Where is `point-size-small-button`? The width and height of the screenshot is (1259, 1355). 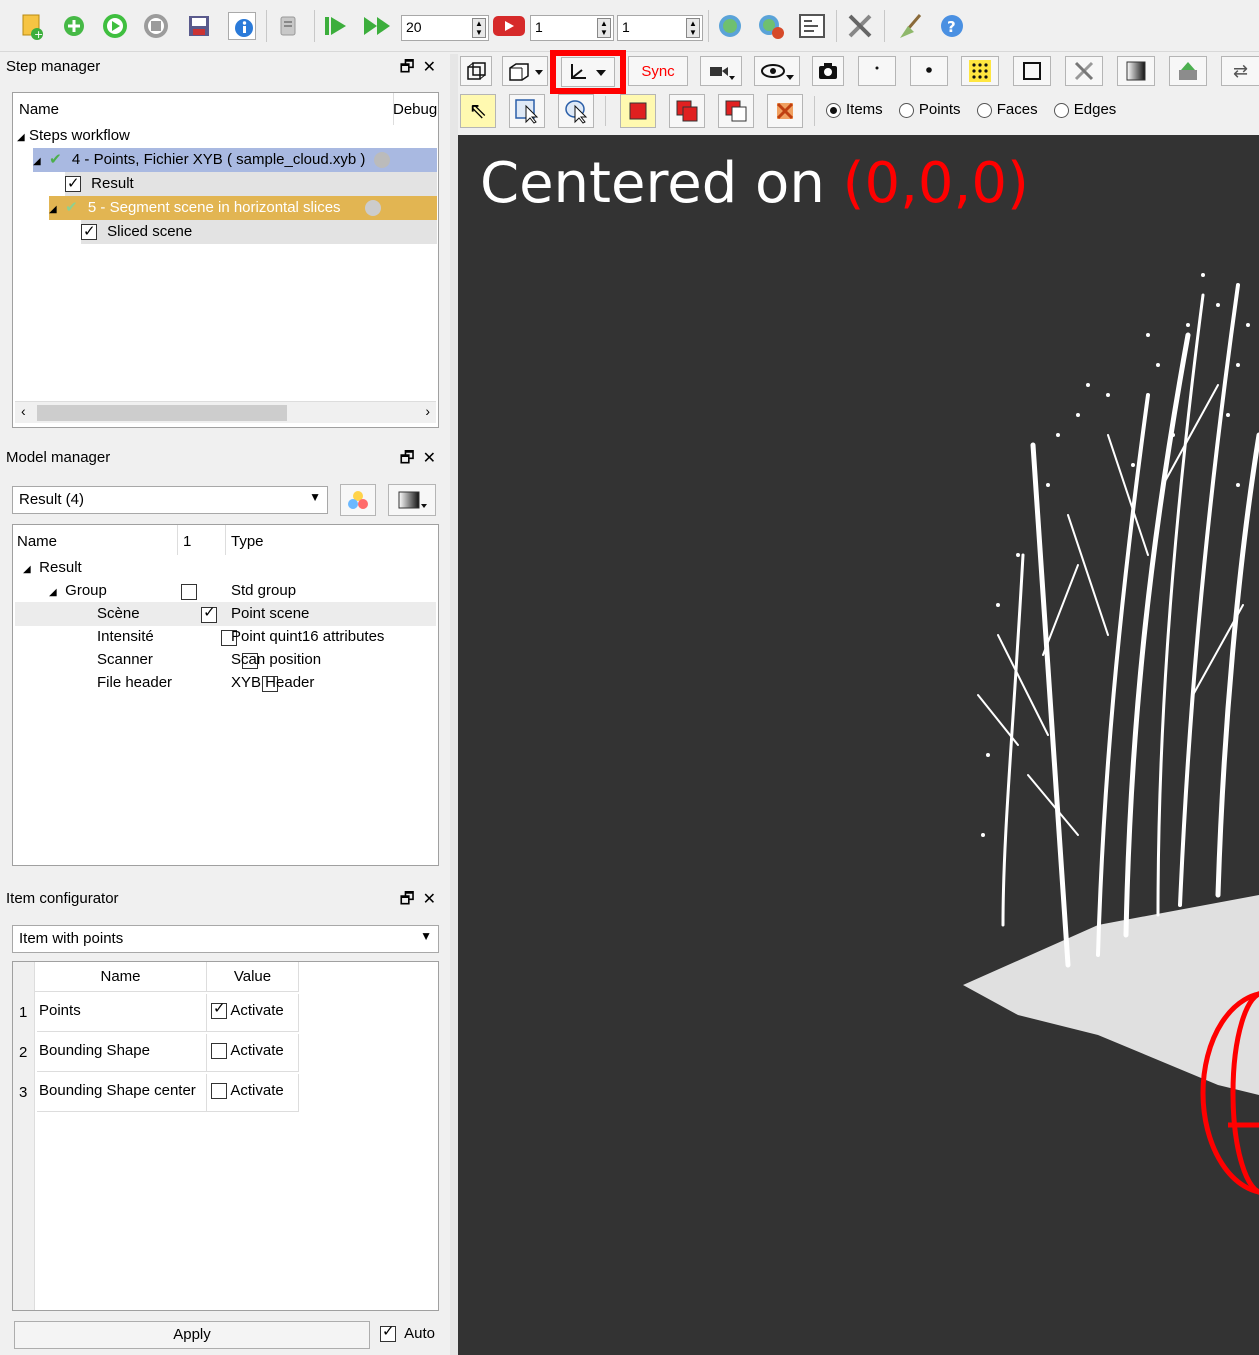 point-size-small-button is located at coordinates (877, 71).